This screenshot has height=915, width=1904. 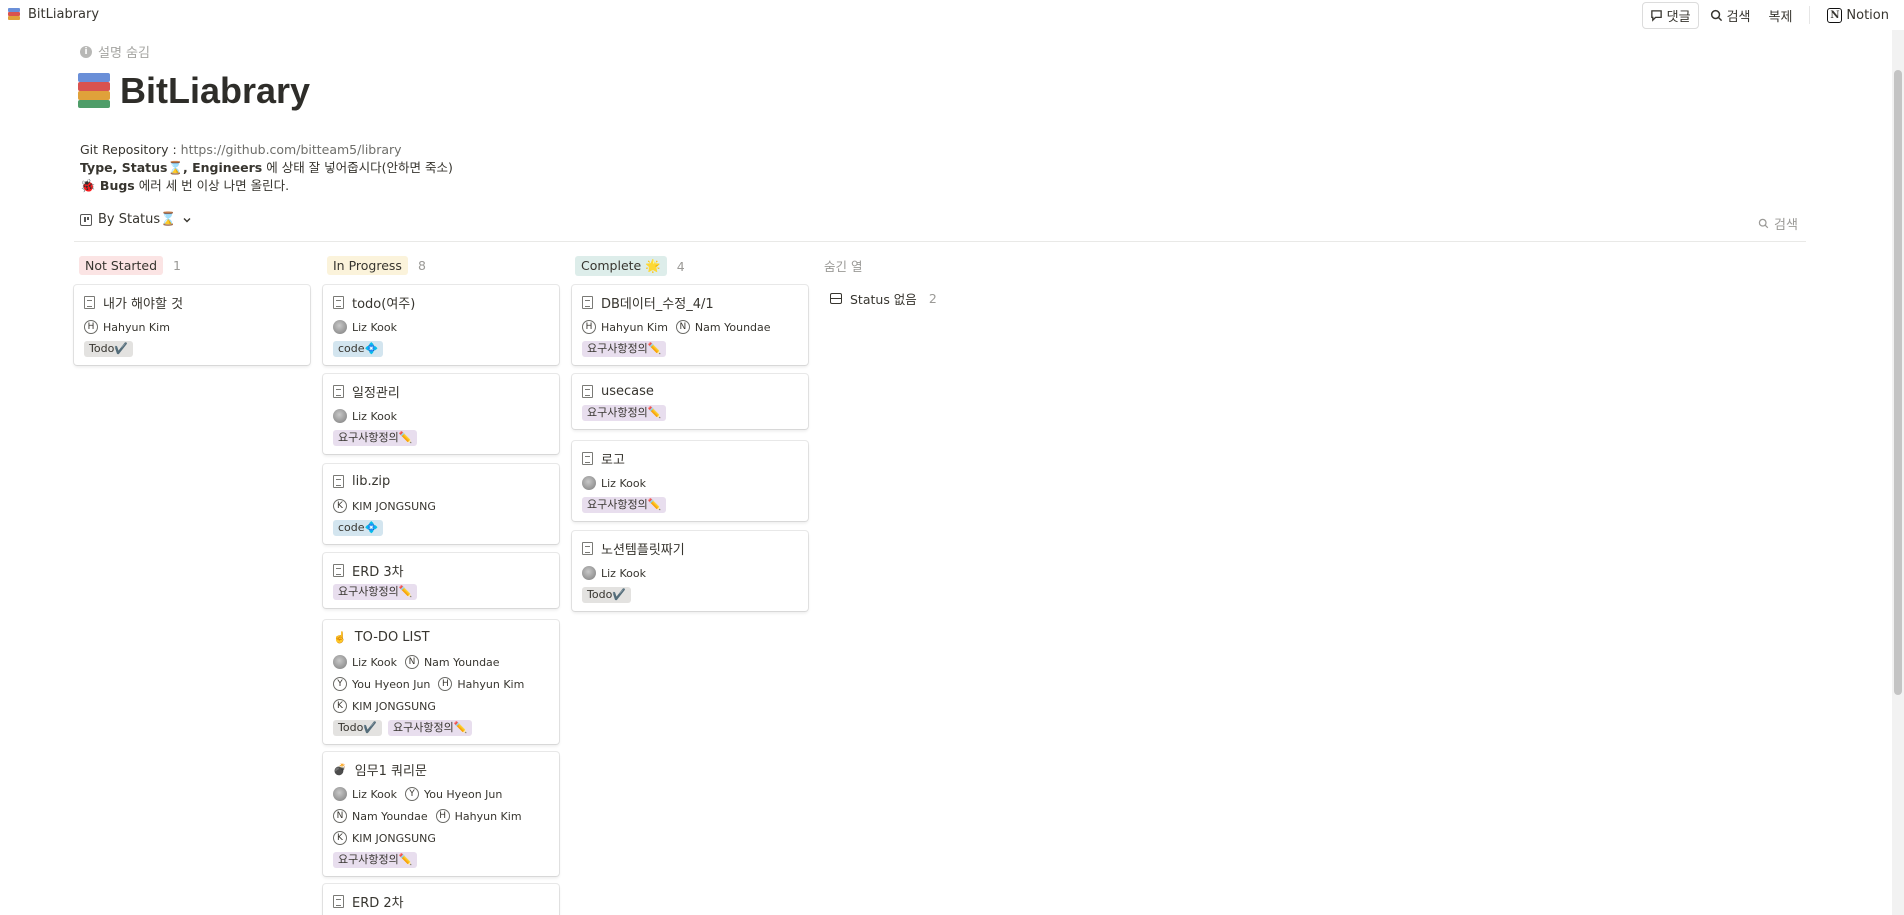 I want to click on search-button: 검색, so click(x=1730, y=15).